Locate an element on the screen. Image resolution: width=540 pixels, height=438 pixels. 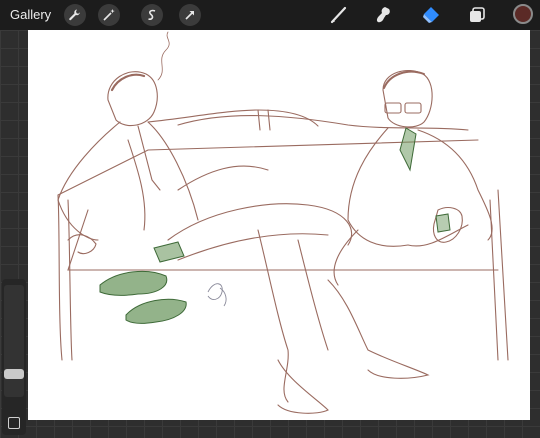
selection-icon is located at coordinates (152, 14).